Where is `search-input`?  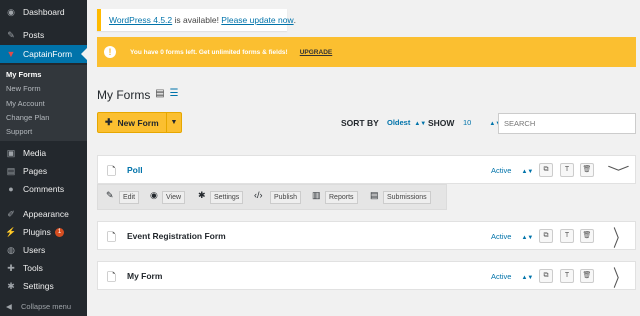 search-input is located at coordinates (567, 123).